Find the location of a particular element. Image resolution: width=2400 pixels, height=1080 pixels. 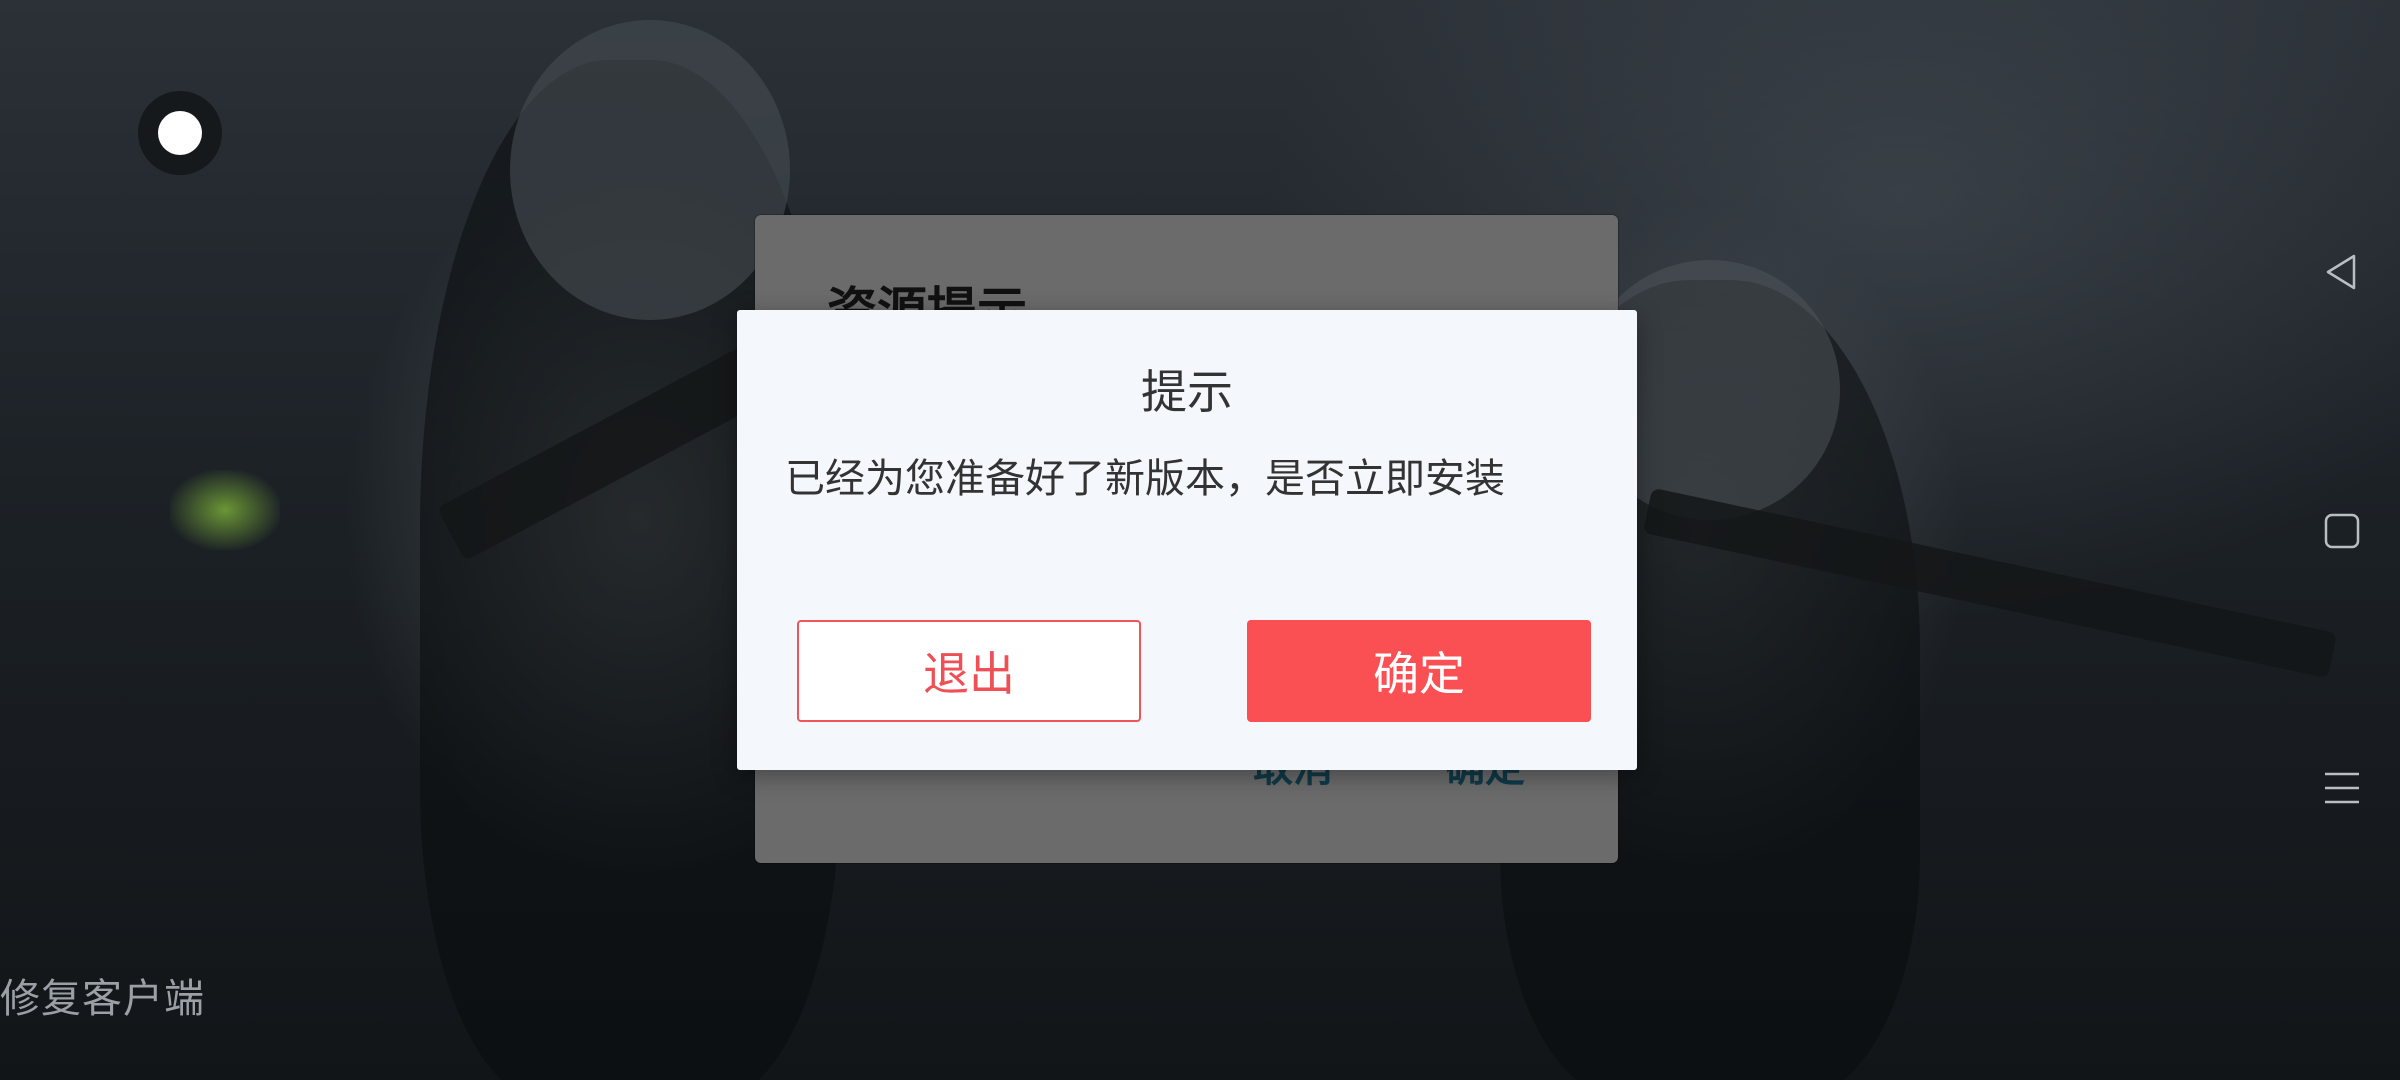

green-glow is located at coordinates (225, 510).